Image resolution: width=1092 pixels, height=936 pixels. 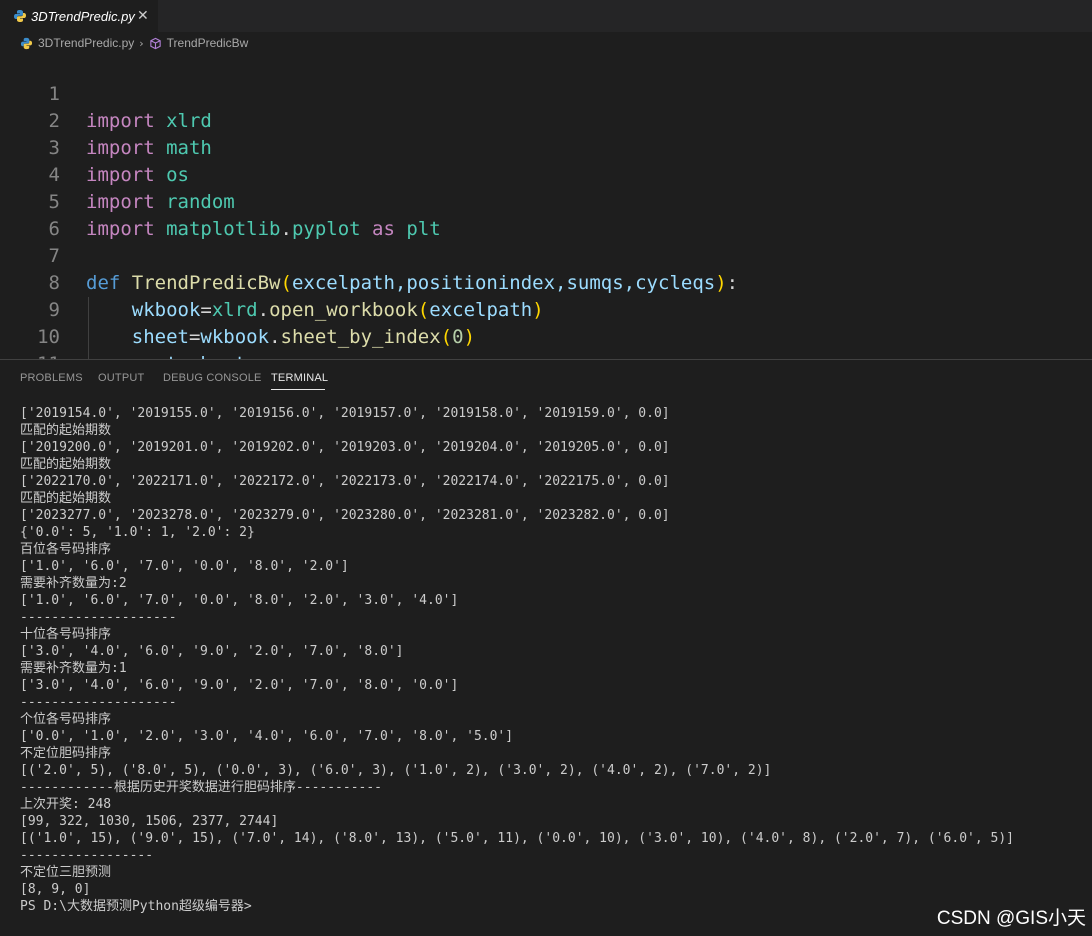 I want to click on variable: sheet, so click(x=160, y=337).